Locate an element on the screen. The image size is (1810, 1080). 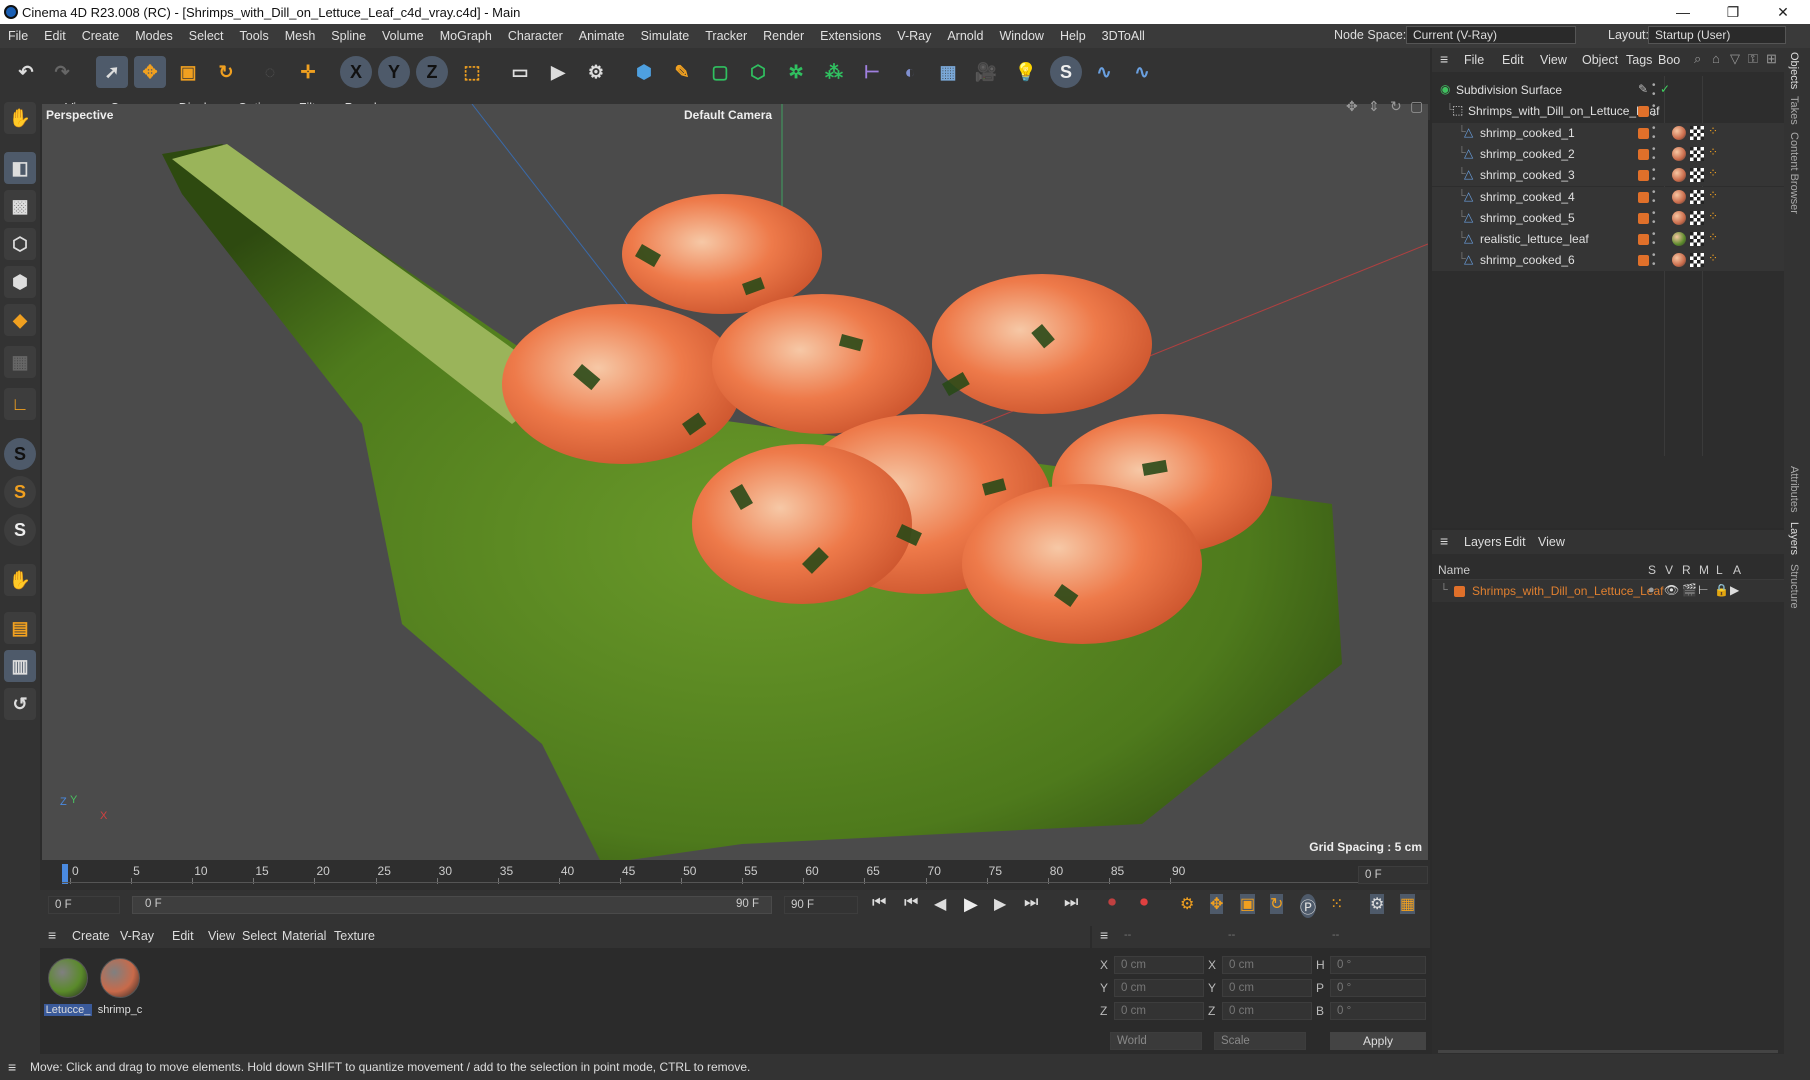
object-row: └ △ shrimp_cooked_4 • • ⁘ is located at coordinates (1608, 197).